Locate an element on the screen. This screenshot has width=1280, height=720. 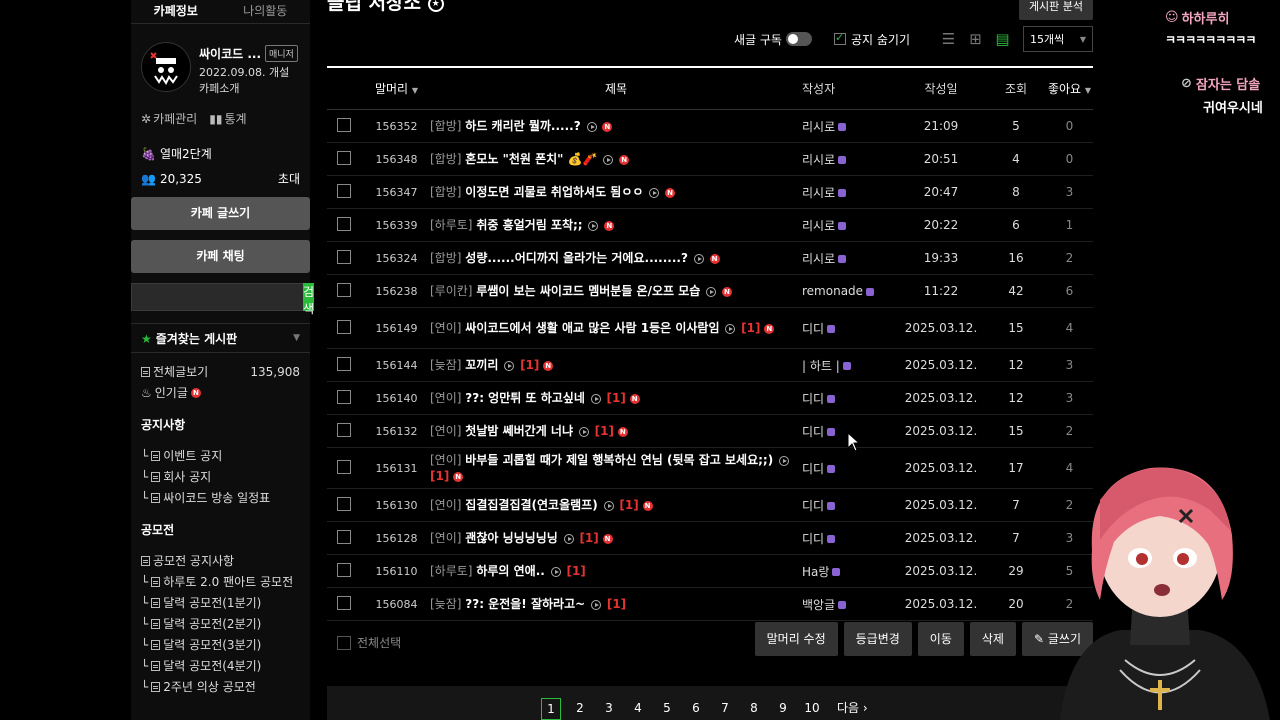
post-title-link: 첫날밤 쎄버간게 너냐 is located at coordinates (519, 431).